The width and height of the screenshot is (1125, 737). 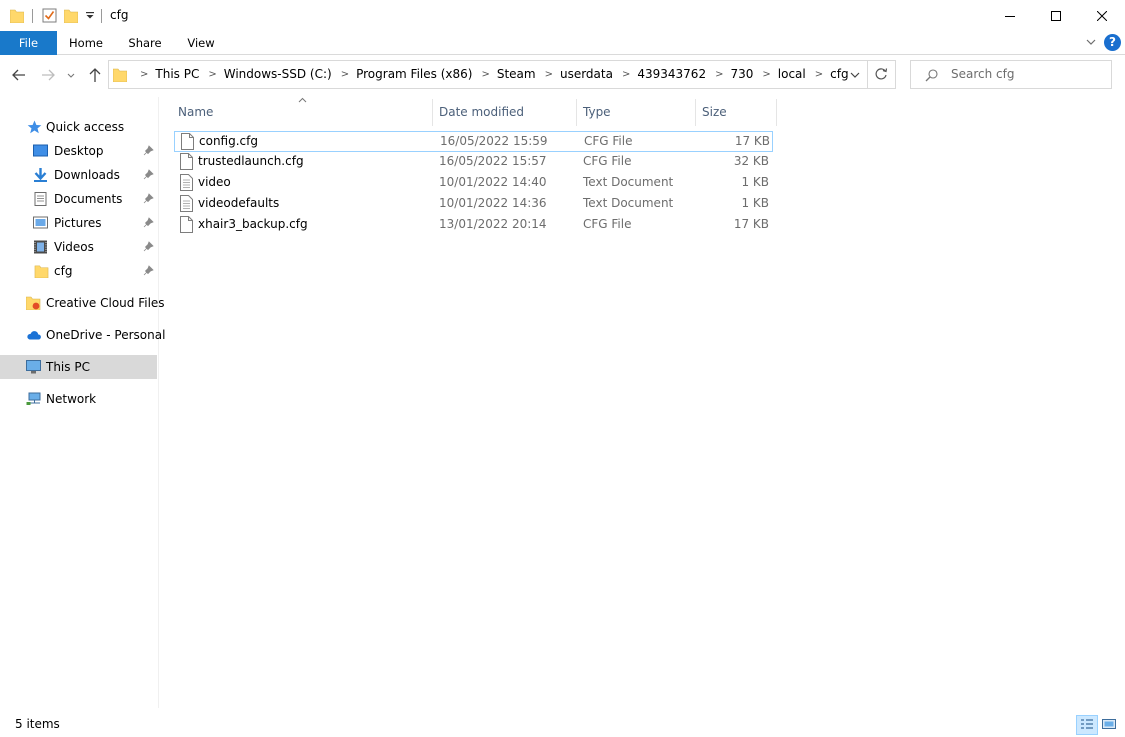 What do you see at coordinates (101, 16) in the screenshot?
I see `toolbar-separator` at bounding box center [101, 16].